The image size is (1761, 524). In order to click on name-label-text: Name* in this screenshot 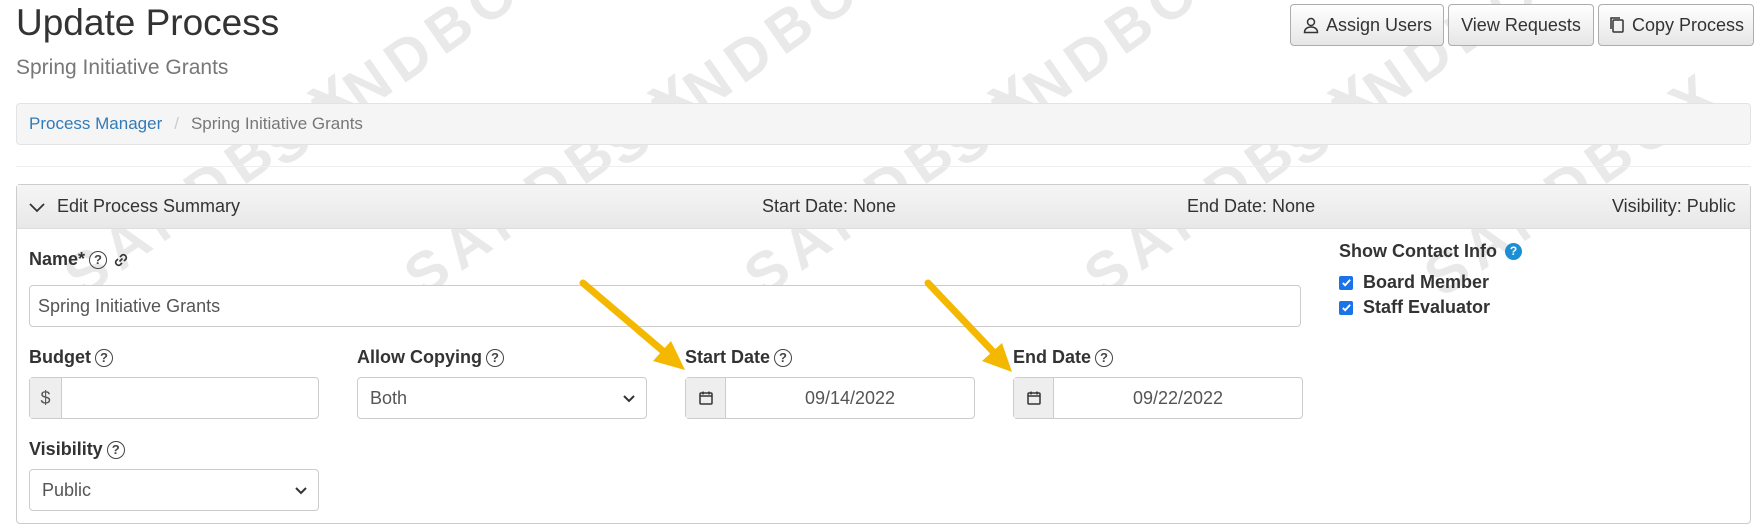, I will do `click(57, 259)`.